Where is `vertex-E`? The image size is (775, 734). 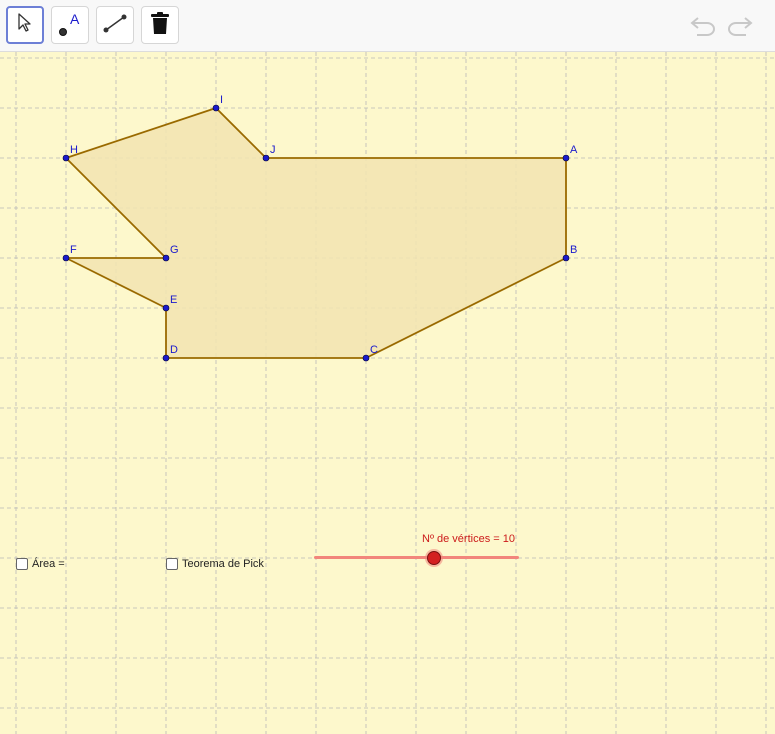 vertex-E is located at coordinates (166, 308).